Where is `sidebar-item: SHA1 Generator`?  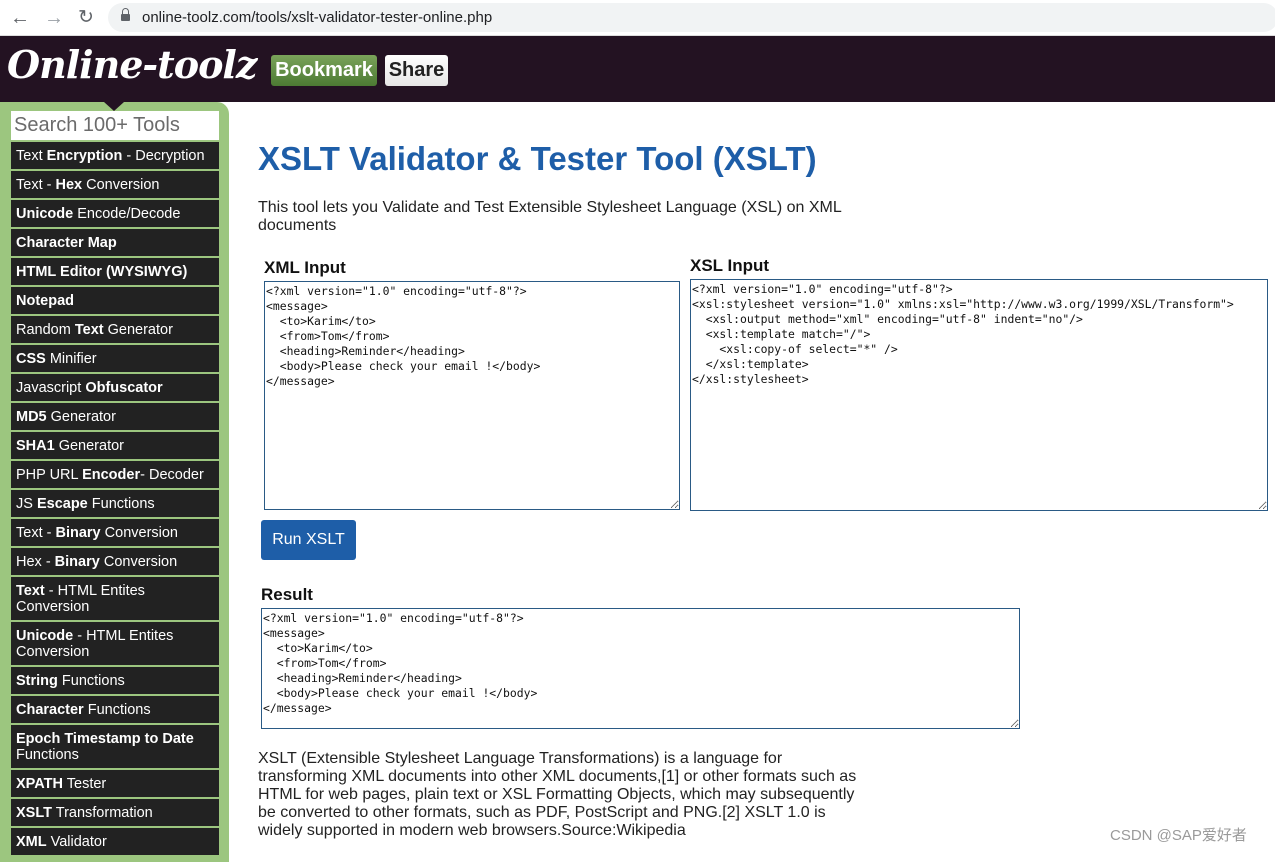
sidebar-item: SHA1 Generator is located at coordinates (115, 446).